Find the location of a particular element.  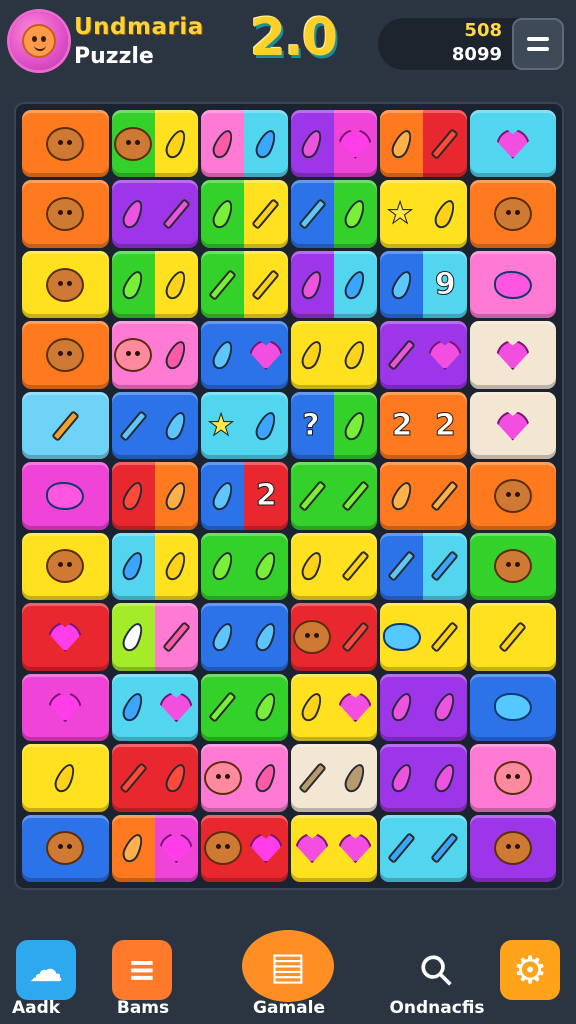

menu-button is located at coordinates (538, 44).